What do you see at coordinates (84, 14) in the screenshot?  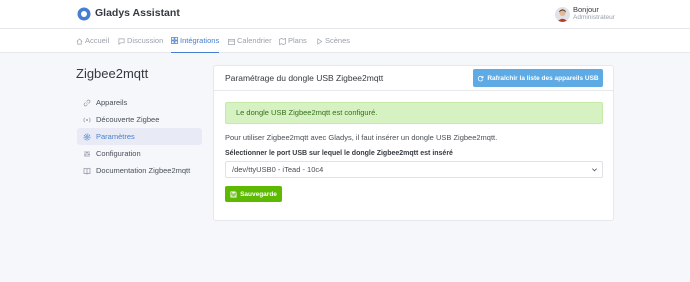 I see `gladys-logo-icon` at bounding box center [84, 14].